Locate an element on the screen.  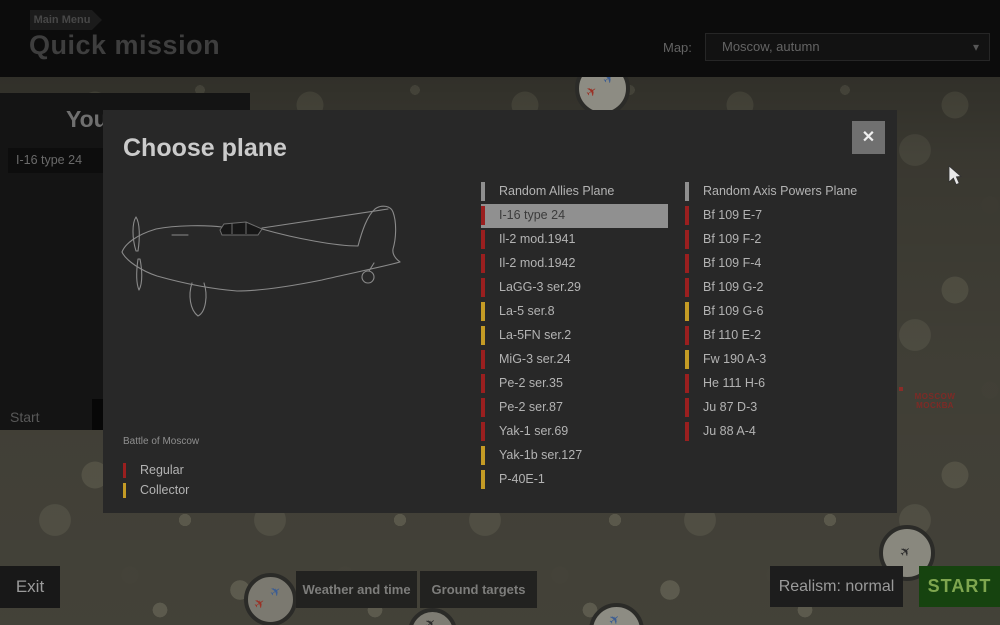
plane-list-item: Bf 109 G-2 is located at coordinates (778, 288).